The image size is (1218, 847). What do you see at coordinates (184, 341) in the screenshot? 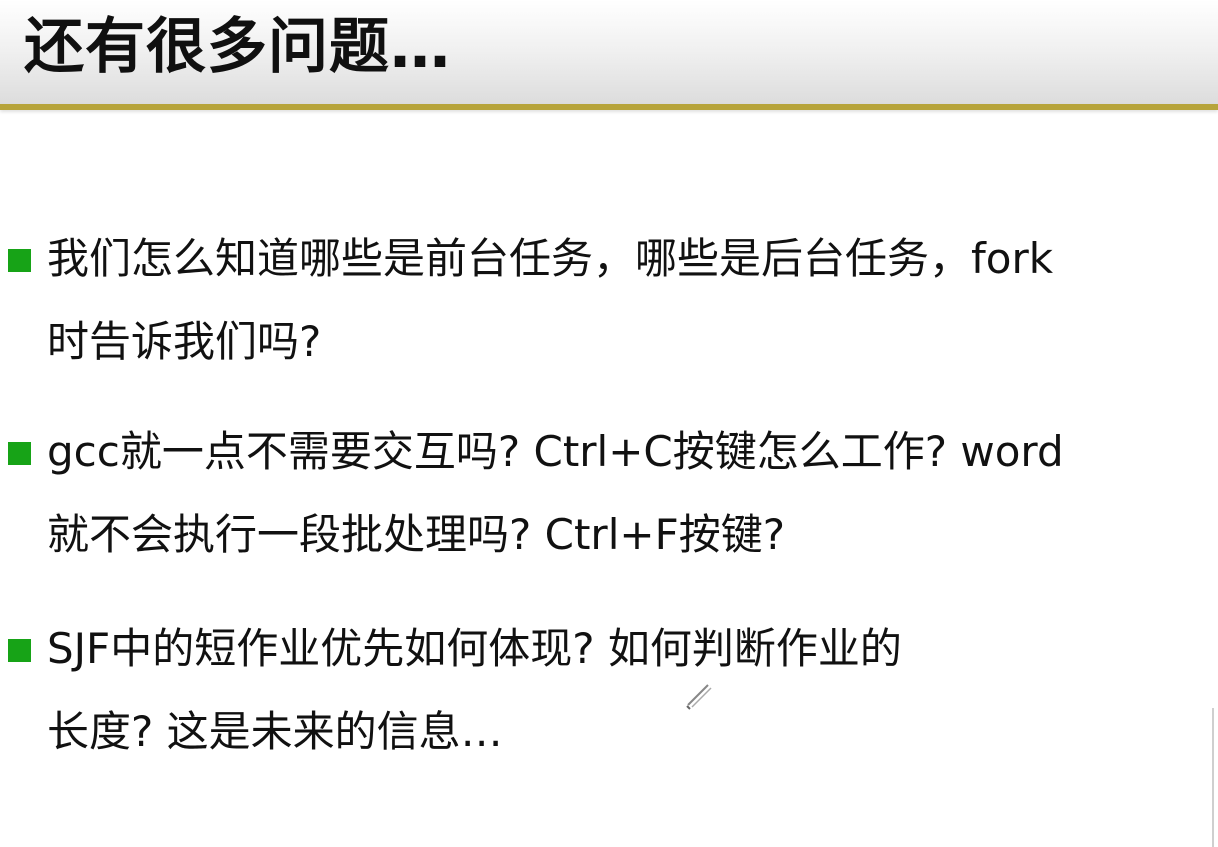
I see `bullet-line: 时告诉我们吗?` at bounding box center [184, 341].